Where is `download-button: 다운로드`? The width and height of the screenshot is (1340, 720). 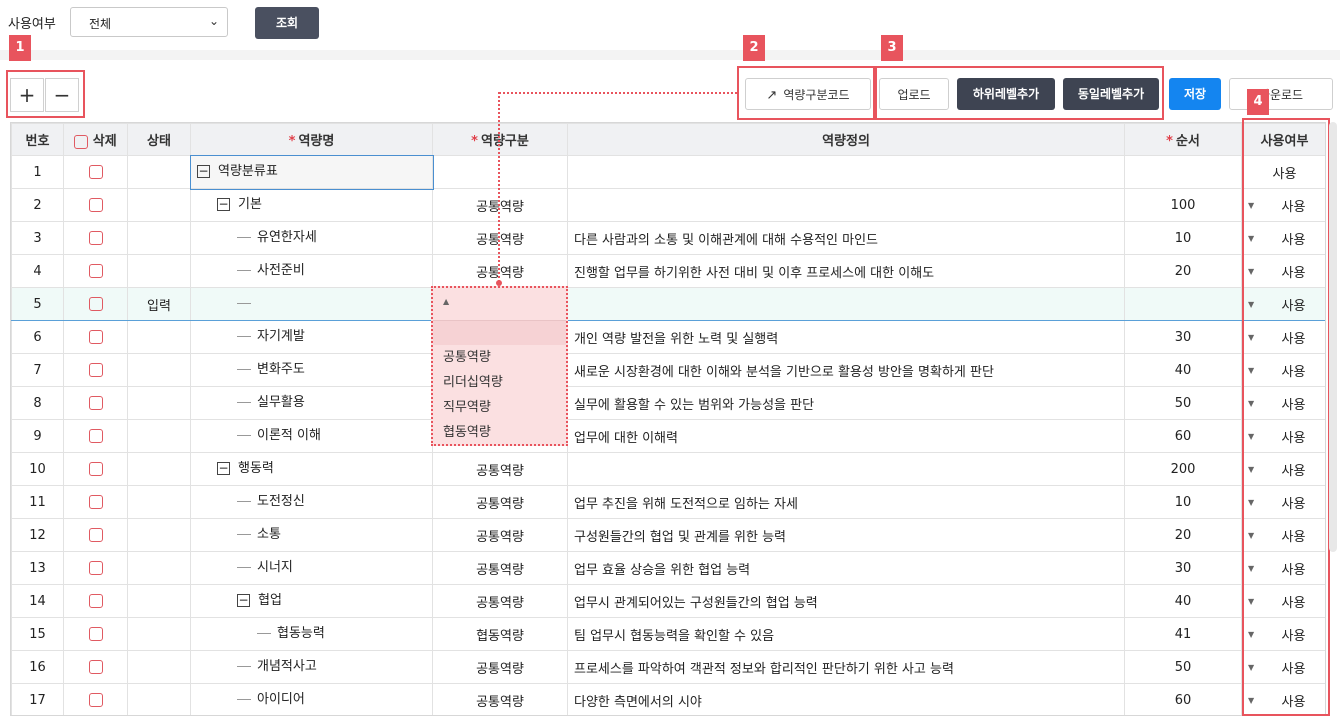 download-button: 다운로드 is located at coordinates (1281, 94).